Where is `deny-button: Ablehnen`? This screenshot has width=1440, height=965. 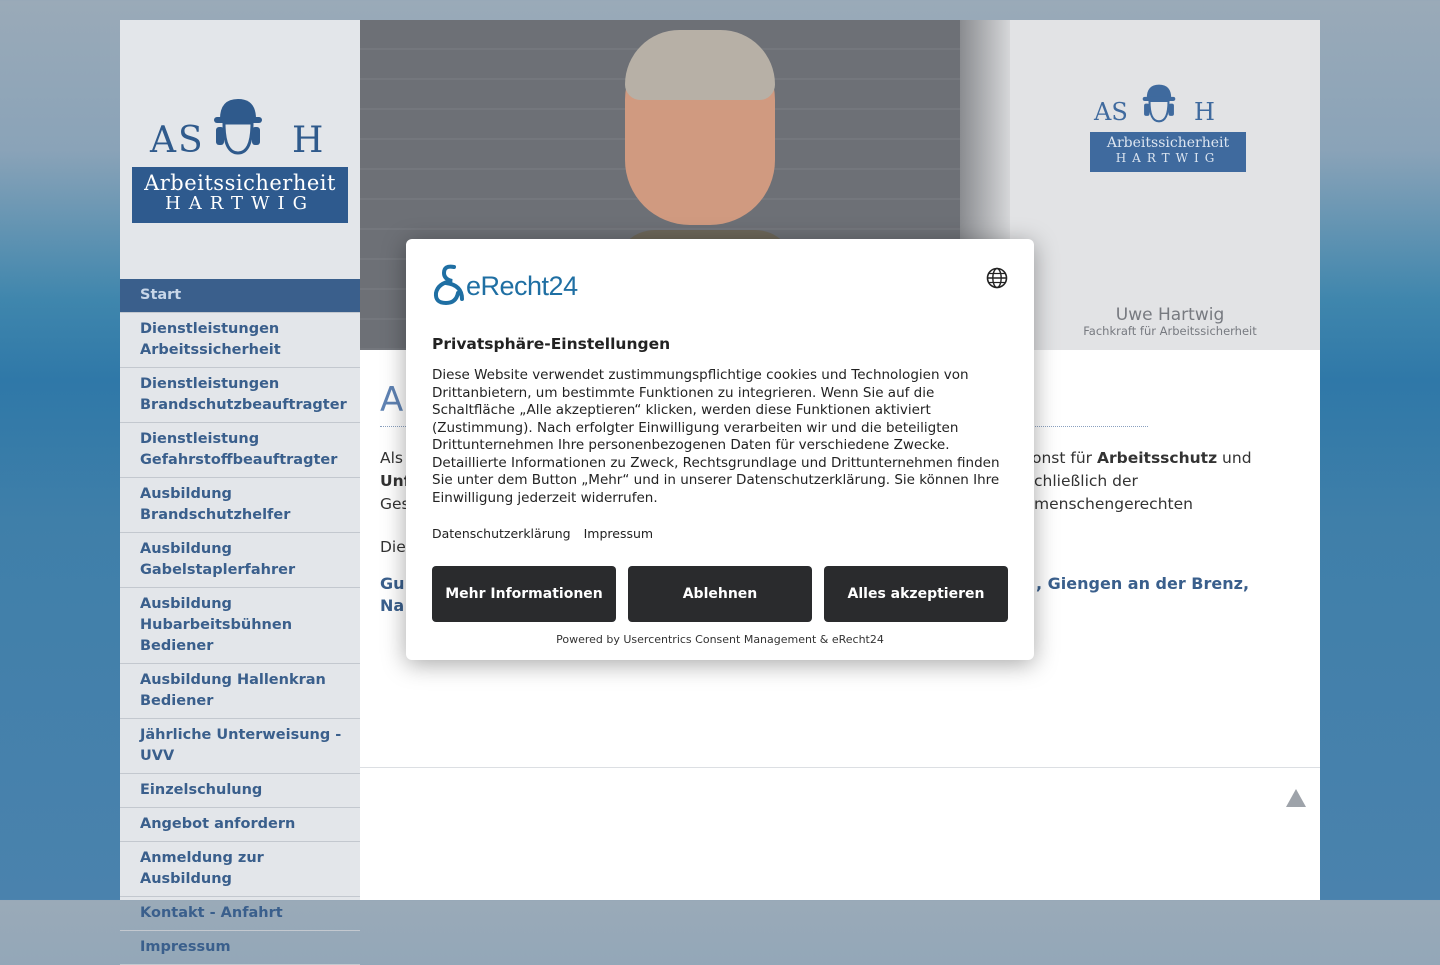
deny-button: Ablehnen is located at coordinates (720, 594).